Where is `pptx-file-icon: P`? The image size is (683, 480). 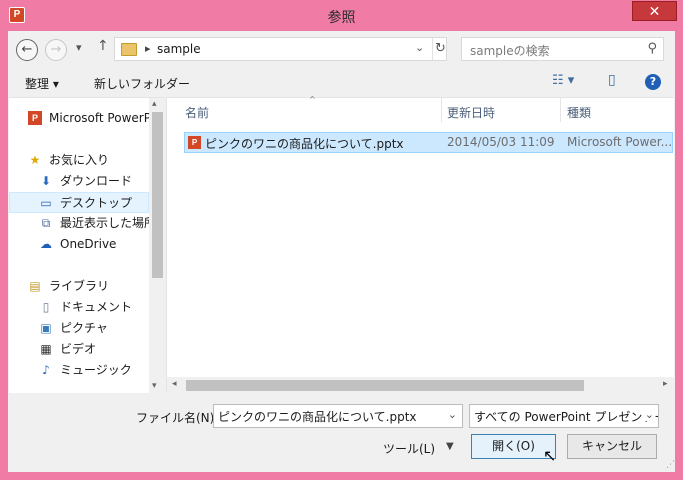 pptx-file-icon: P is located at coordinates (194, 142).